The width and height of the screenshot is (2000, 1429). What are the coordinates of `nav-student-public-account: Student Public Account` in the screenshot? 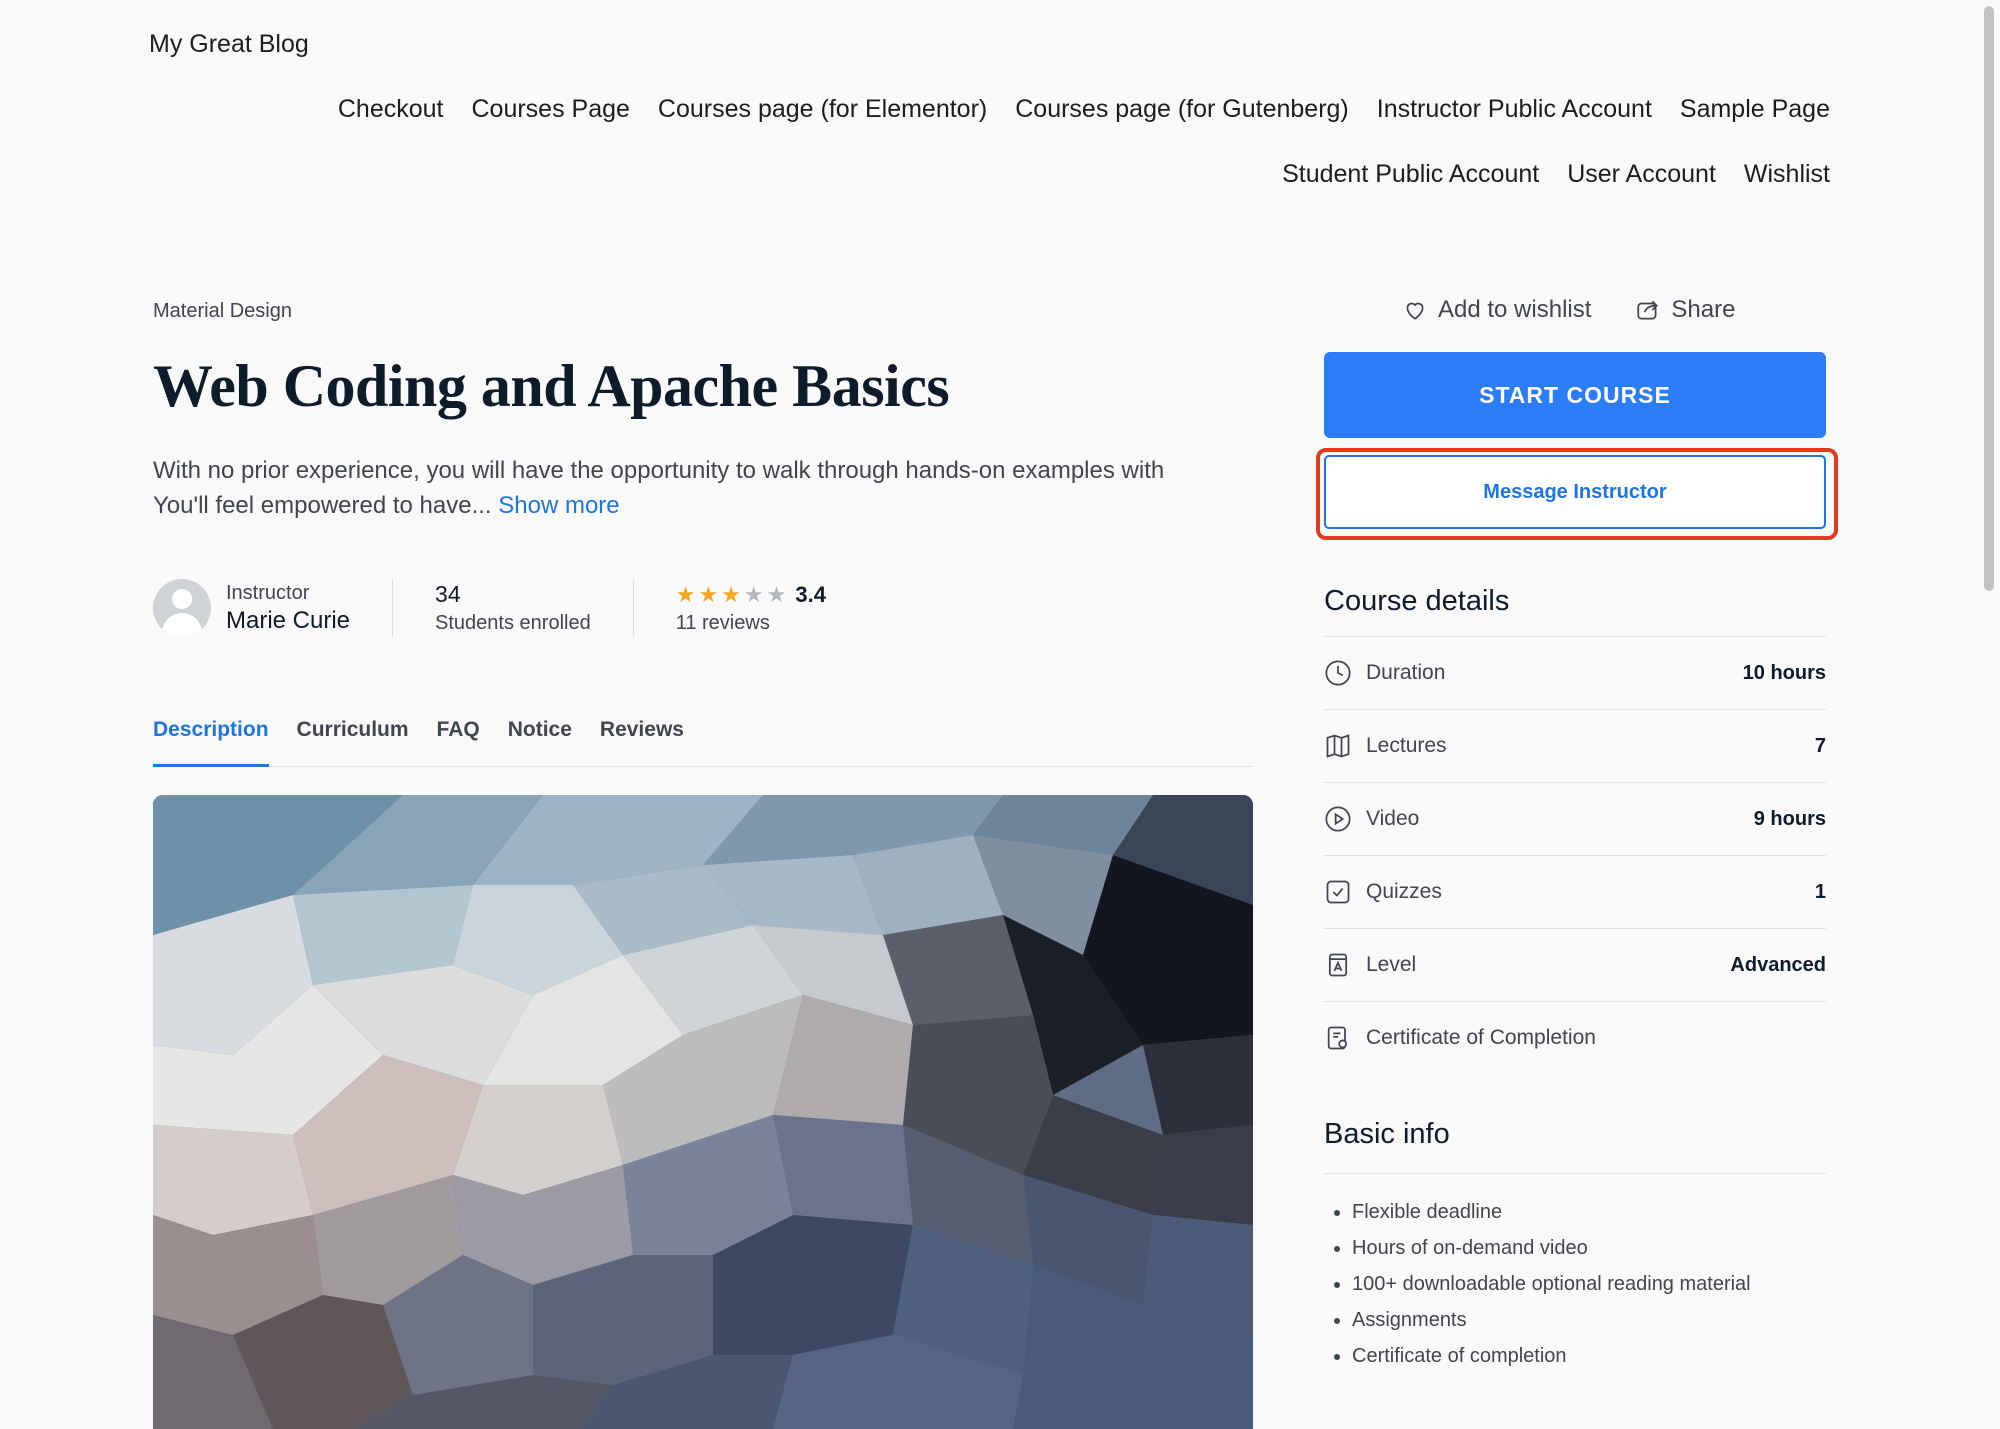 It's located at (1410, 174).